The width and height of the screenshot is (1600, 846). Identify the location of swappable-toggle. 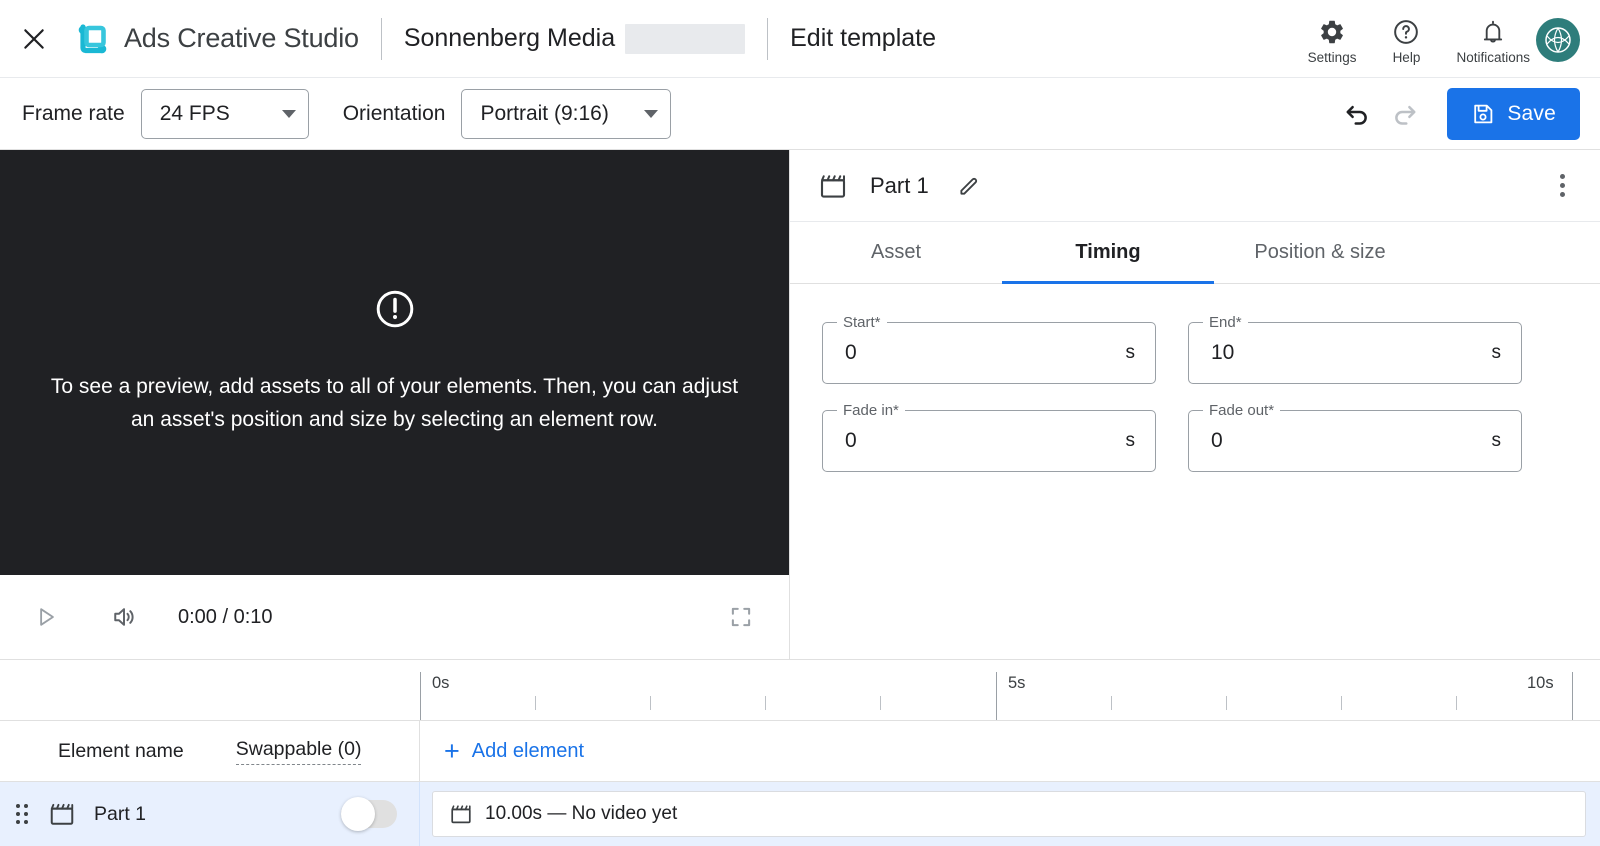
(369, 814).